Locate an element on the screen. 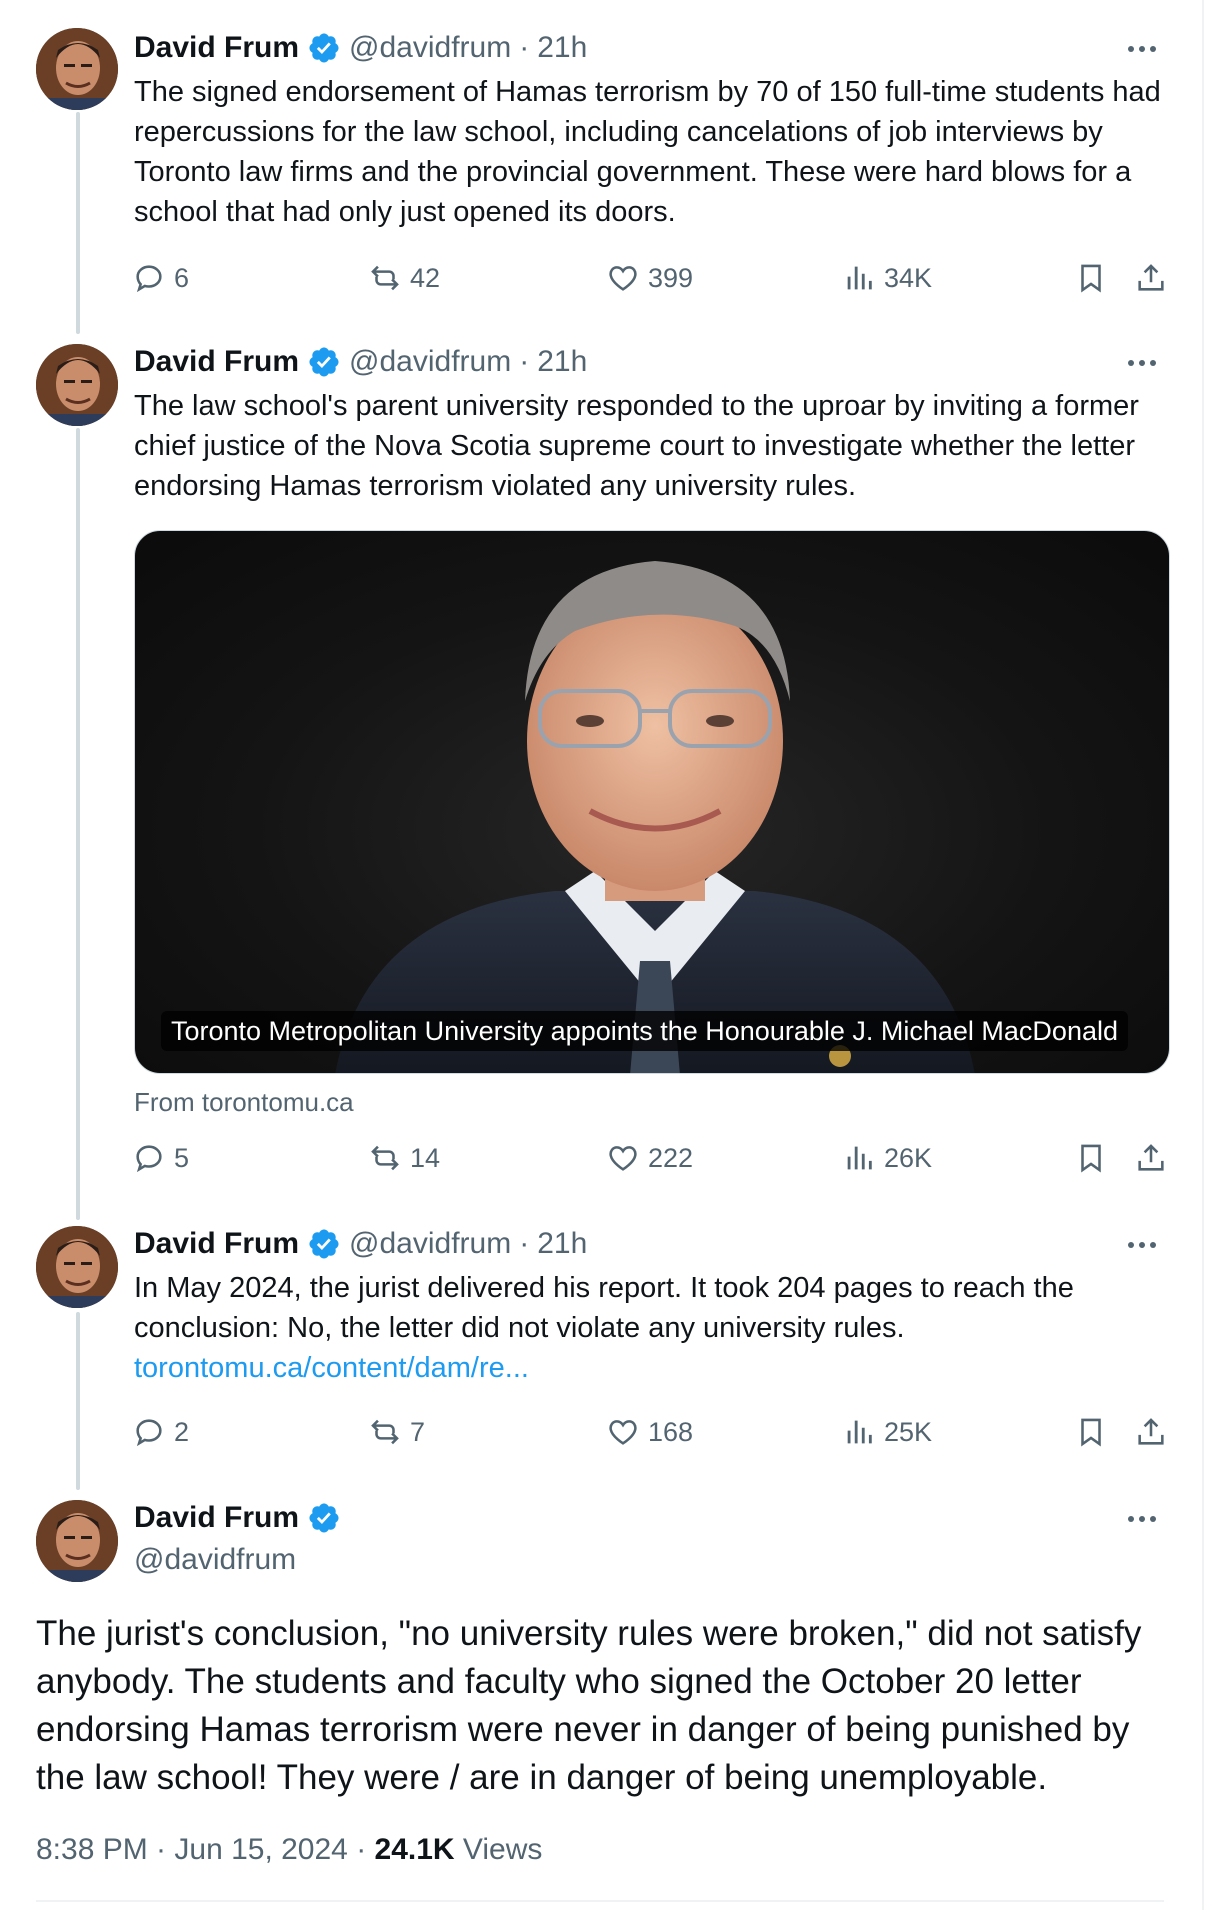  reply-count: 2 is located at coordinates (182, 1431).